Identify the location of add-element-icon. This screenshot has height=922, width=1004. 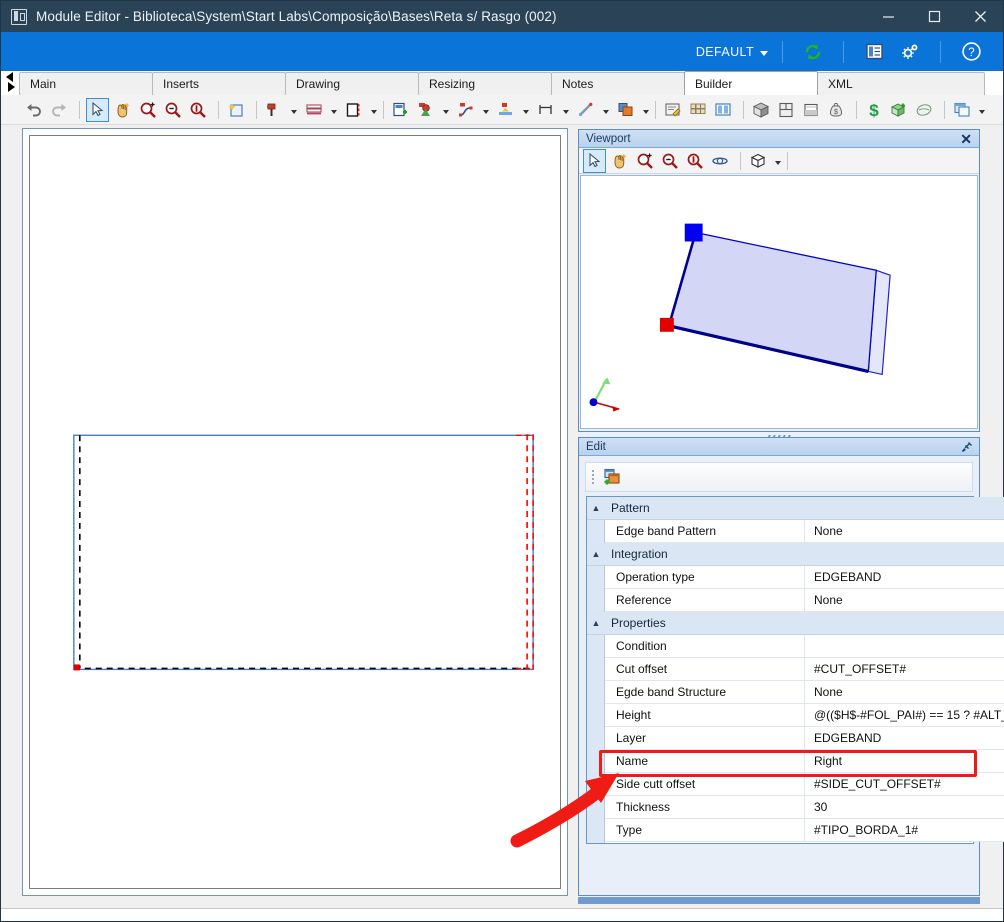
(612, 477).